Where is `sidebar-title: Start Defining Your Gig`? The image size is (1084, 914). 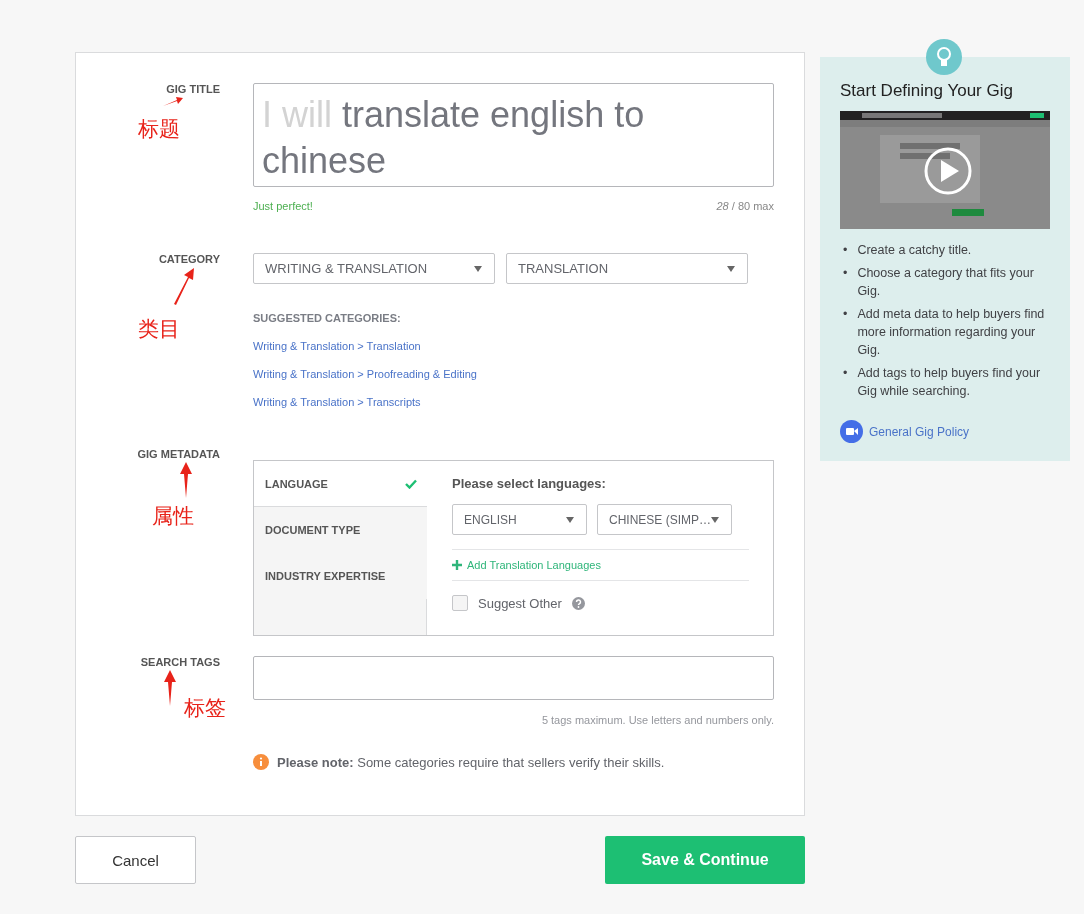 sidebar-title: Start Defining Your Gig is located at coordinates (927, 91).